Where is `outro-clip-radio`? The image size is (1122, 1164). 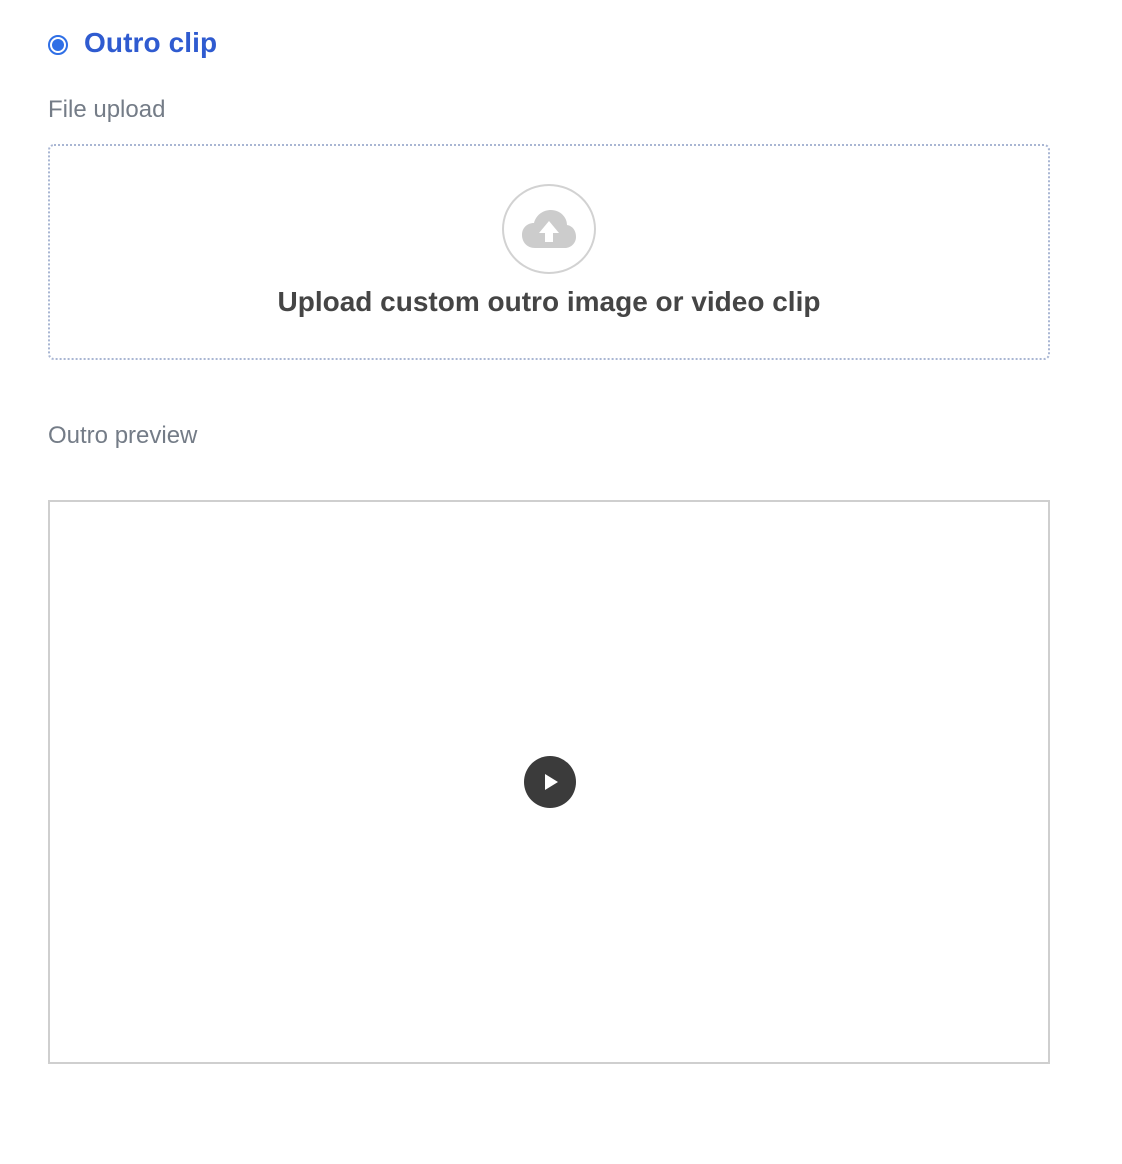
outro-clip-radio is located at coordinates (58, 44).